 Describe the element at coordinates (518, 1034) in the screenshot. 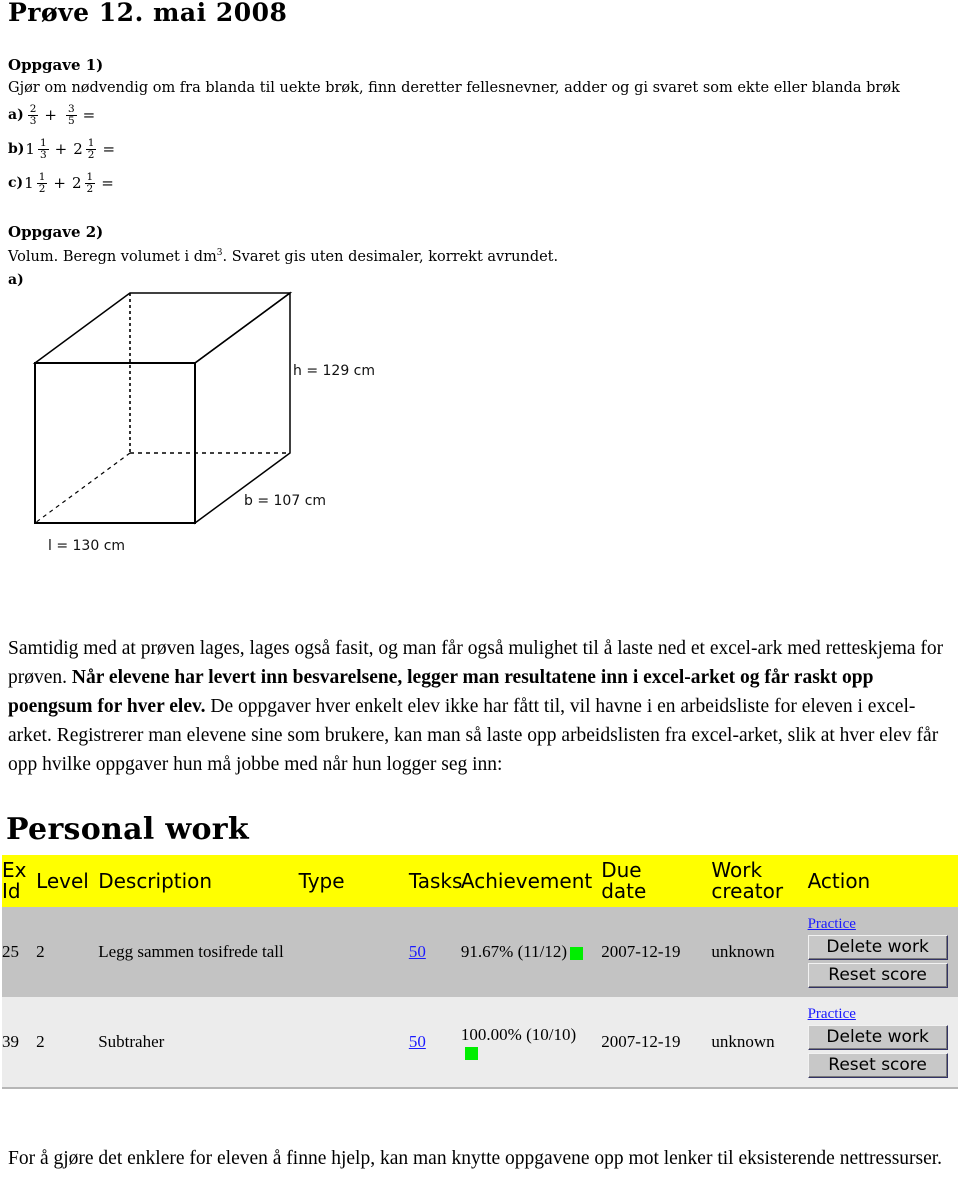

I see `achievement-value: 100.00% (10/10)` at that location.